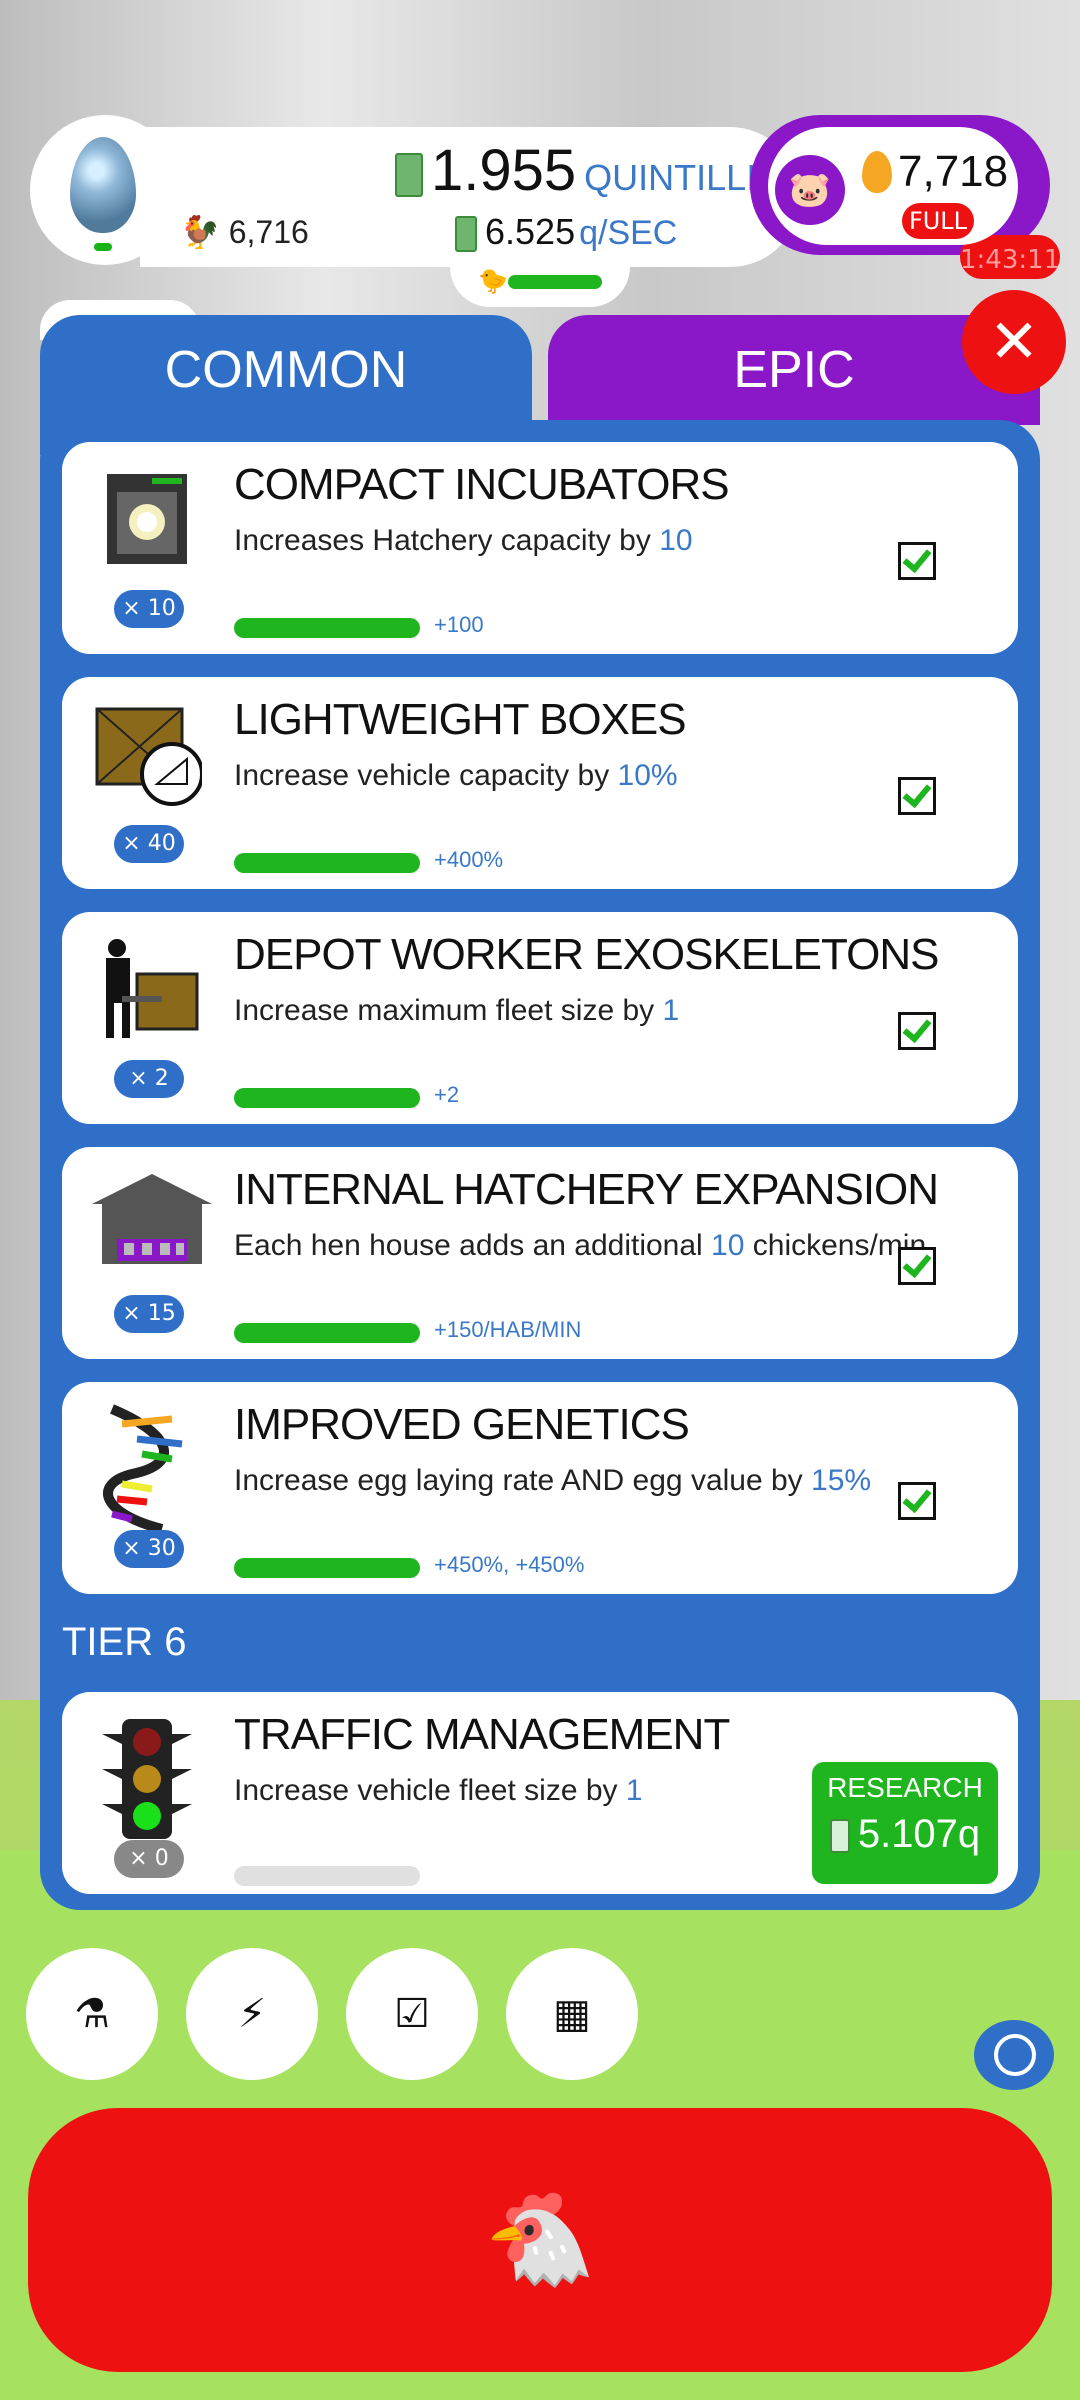 The image size is (1080, 2400). What do you see at coordinates (473, 1245) in the screenshot?
I see `description-text: Each hen house adds an additional` at bounding box center [473, 1245].